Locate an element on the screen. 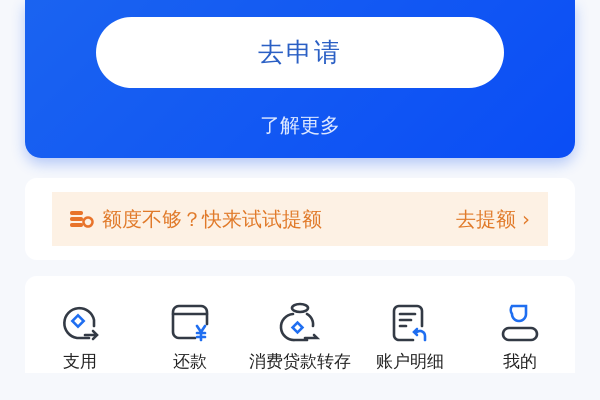 This screenshot has height=400, width=600. shortcut-label: 我的 is located at coordinates (520, 361).